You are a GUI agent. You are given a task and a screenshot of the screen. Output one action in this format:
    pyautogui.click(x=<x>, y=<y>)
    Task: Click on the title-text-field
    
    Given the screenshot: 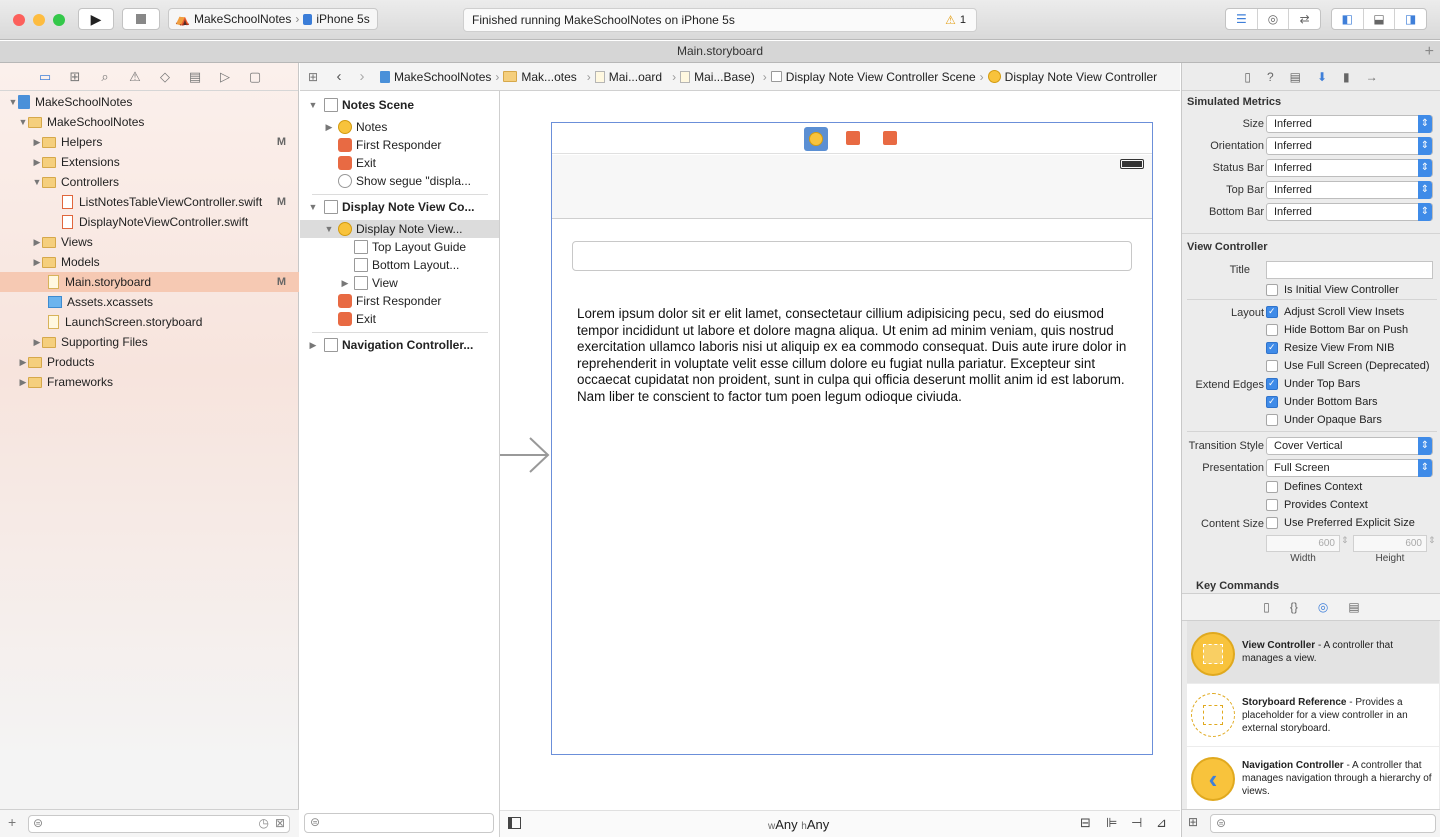 What is the action you would take?
    pyautogui.click(x=852, y=256)
    